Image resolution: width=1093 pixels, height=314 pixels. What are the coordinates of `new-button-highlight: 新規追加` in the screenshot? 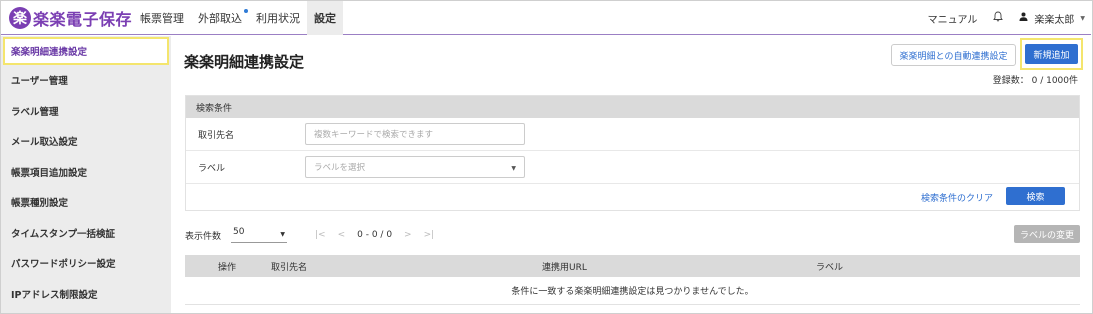 It's located at (1051, 54).